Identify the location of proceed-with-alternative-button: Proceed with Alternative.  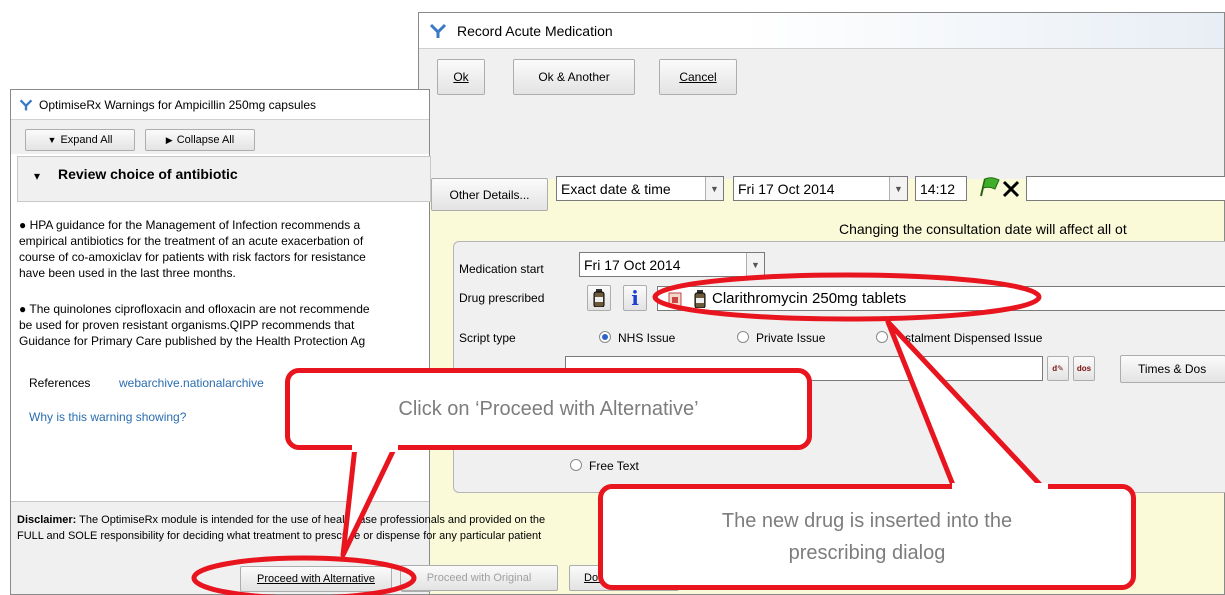
(316, 579).